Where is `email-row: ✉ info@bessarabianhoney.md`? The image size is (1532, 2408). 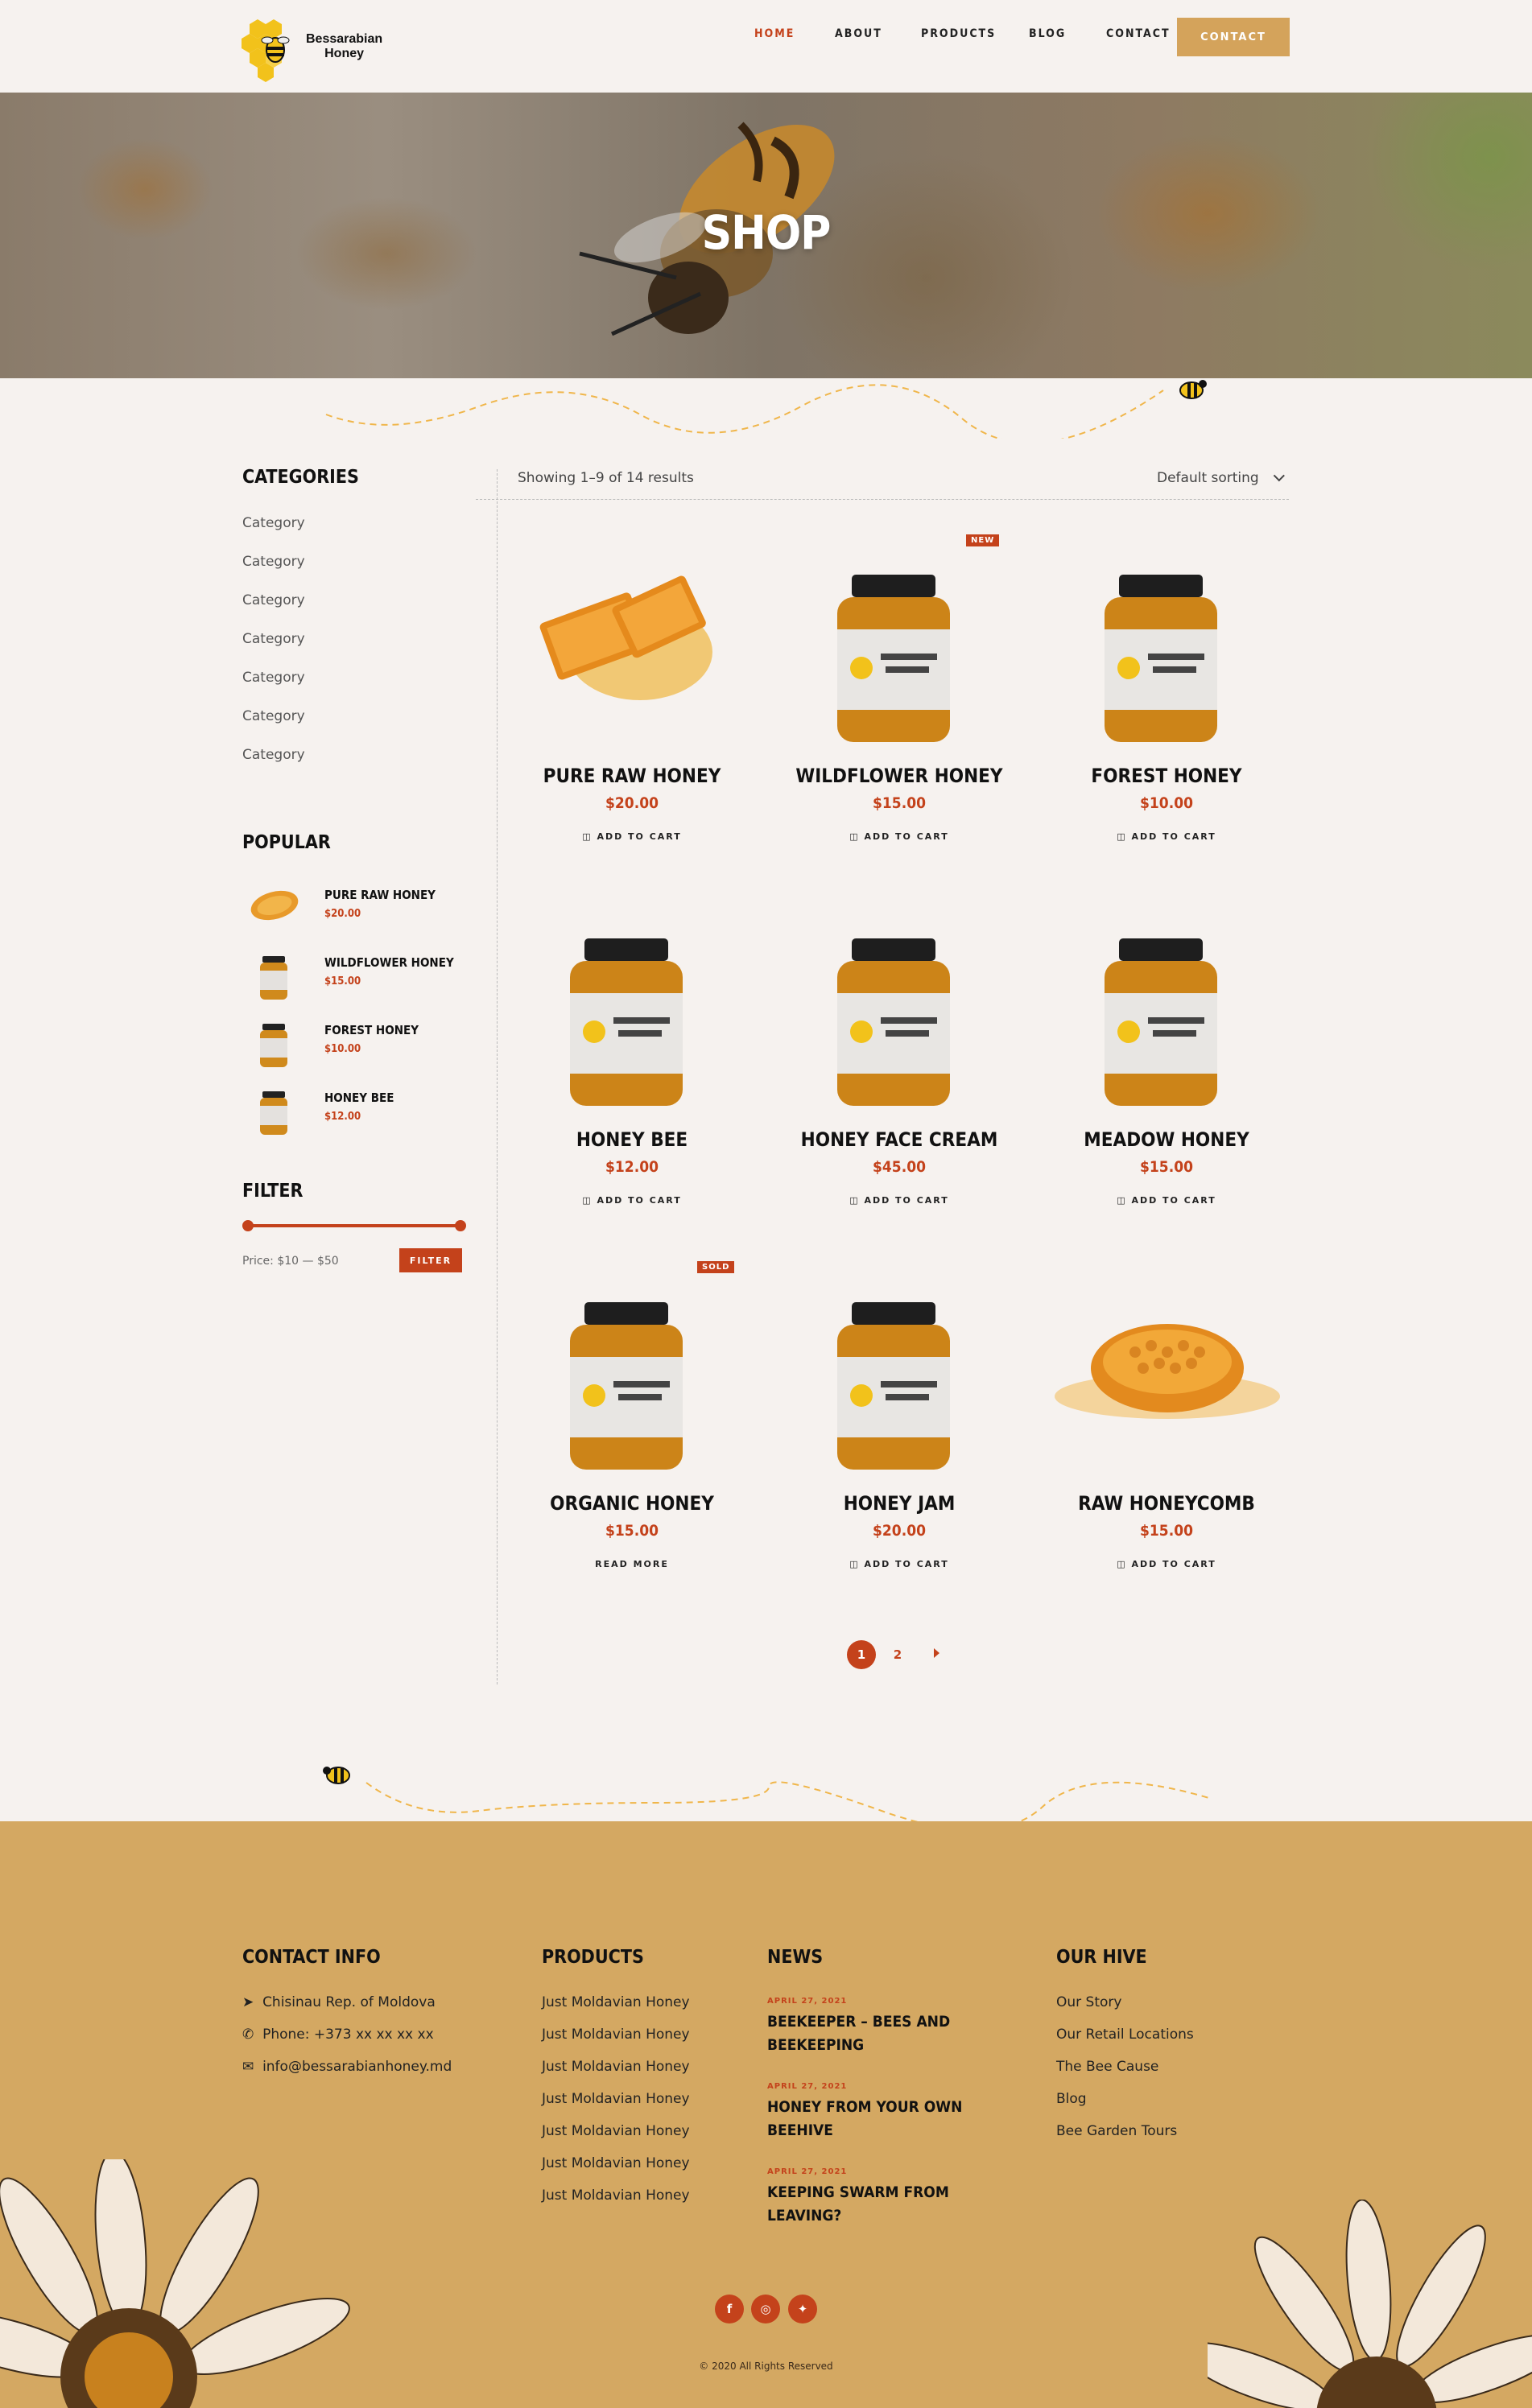 email-row: ✉ info@bessarabianhoney.md is located at coordinates (347, 2067).